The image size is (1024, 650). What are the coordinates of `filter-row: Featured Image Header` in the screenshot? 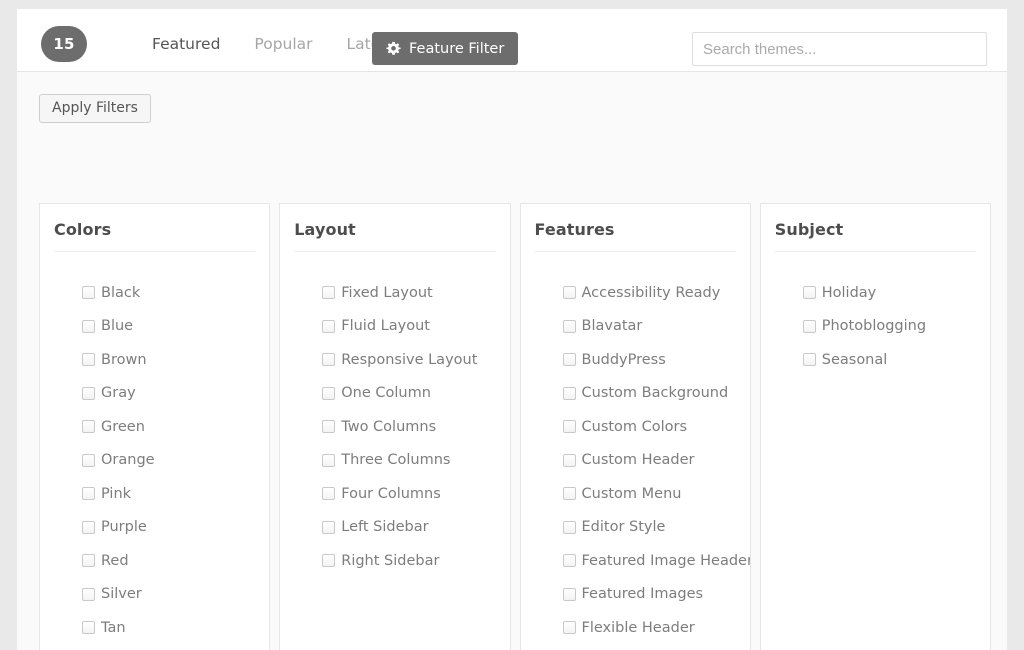 It's located at (635, 561).